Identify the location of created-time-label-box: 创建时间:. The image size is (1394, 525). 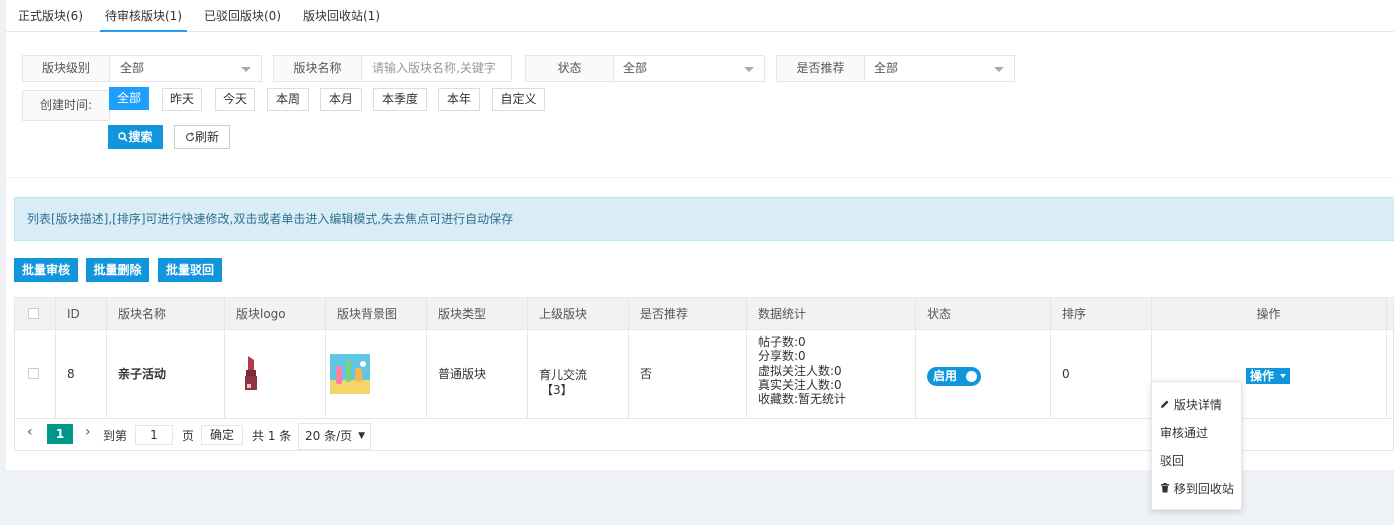
(66, 105).